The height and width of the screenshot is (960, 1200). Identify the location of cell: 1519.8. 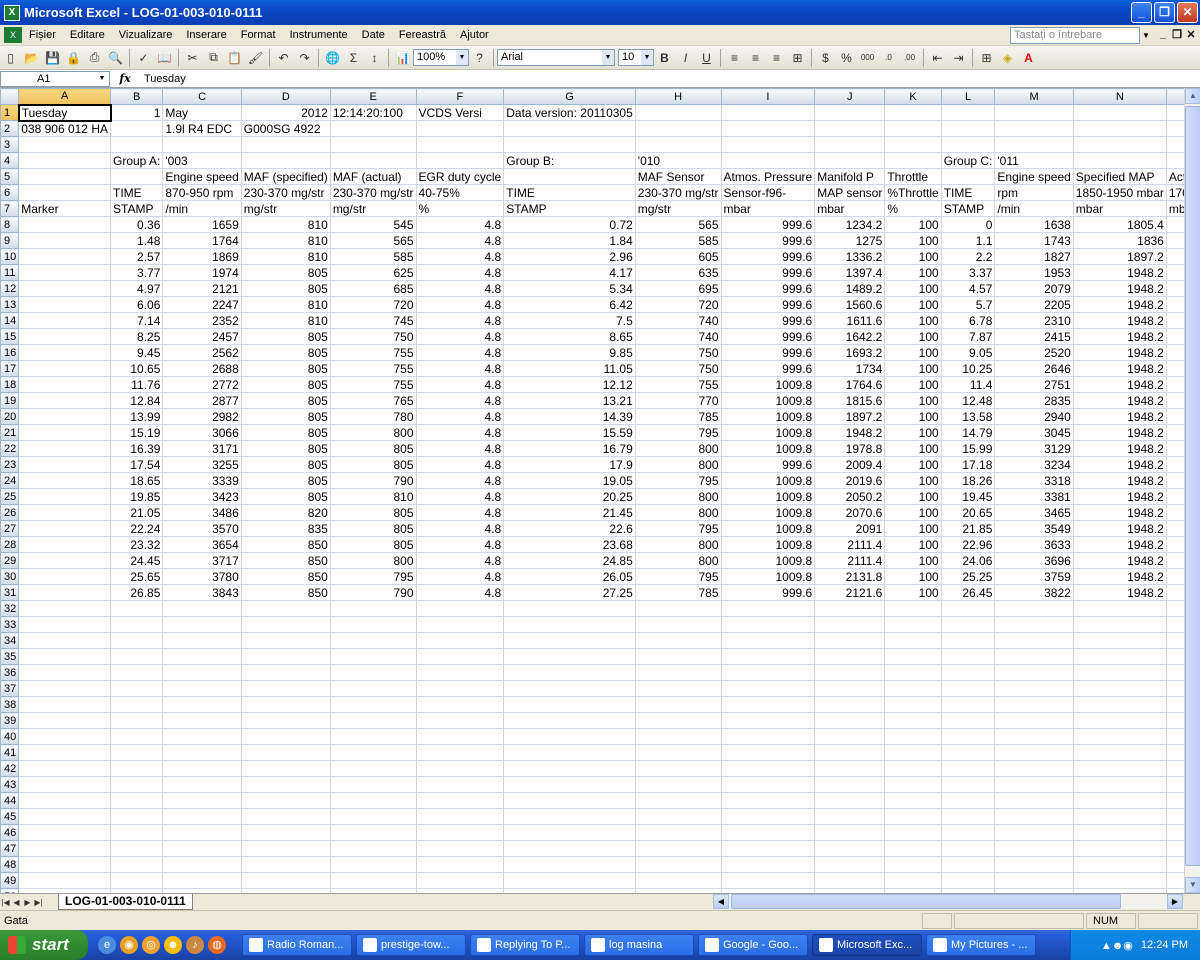
(1174, 304).